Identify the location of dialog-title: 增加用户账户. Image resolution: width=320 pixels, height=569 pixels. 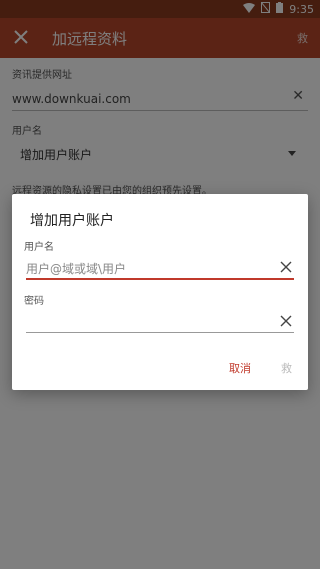
(72, 221).